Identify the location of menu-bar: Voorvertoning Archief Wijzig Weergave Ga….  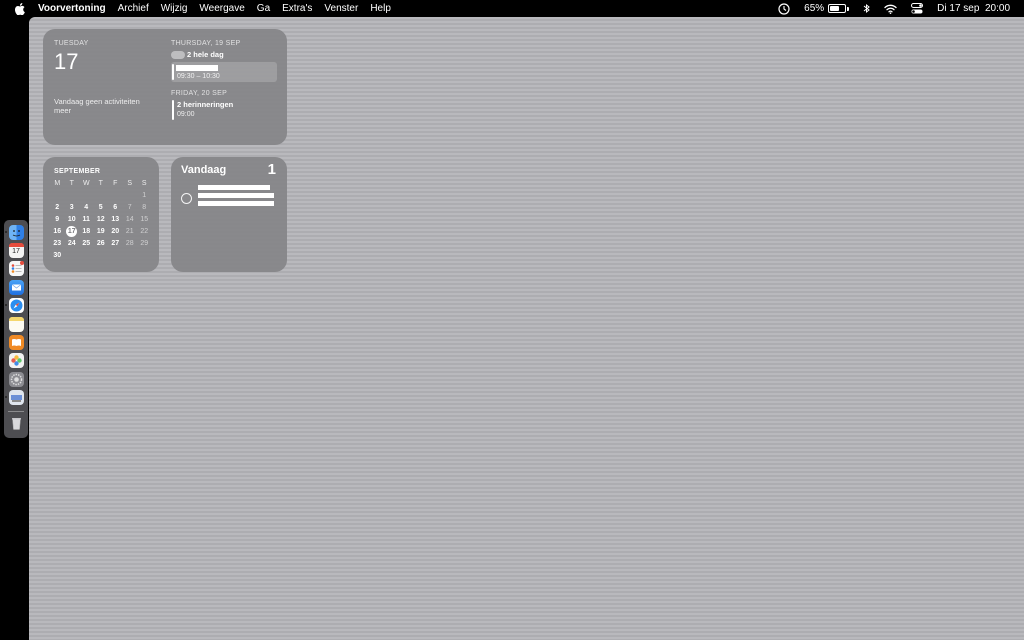
(512, 8).